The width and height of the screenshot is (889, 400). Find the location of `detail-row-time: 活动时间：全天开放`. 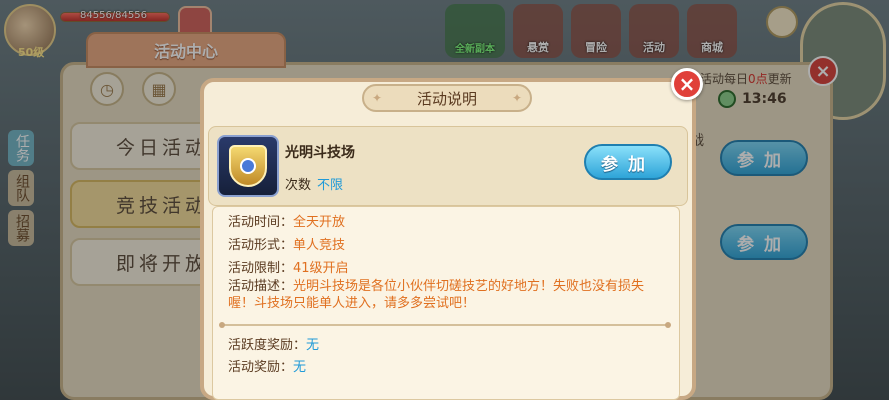

detail-row-time: 活动时间：全天开放 is located at coordinates (287, 222).